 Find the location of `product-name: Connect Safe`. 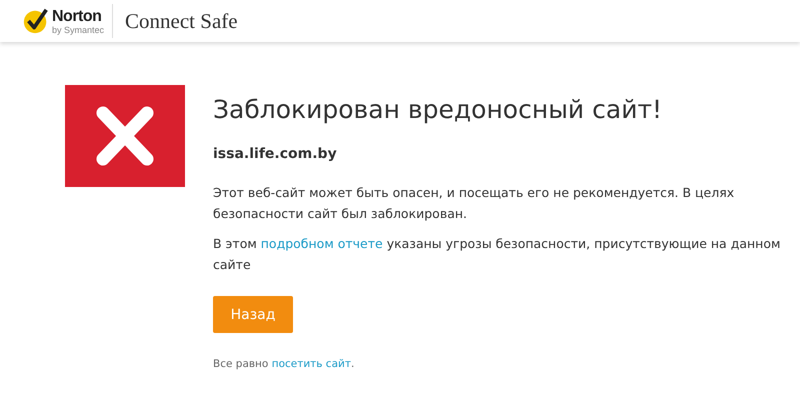

product-name: Connect Safe is located at coordinates (181, 21).